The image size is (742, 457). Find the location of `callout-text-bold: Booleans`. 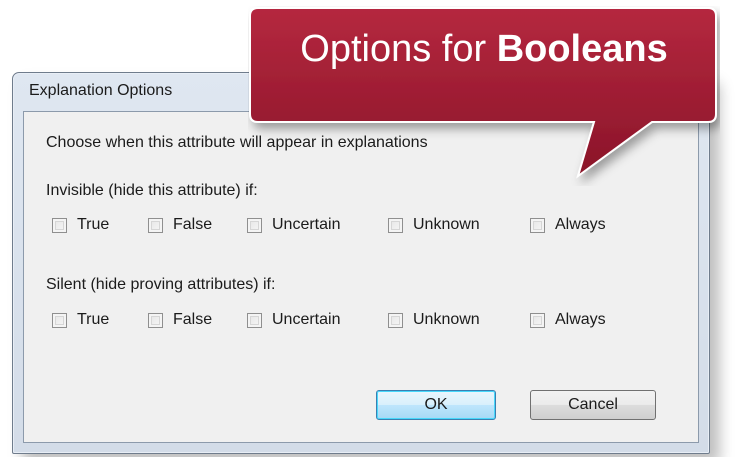

callout-text-bold: Booleans is located at coordinates (582, 49).